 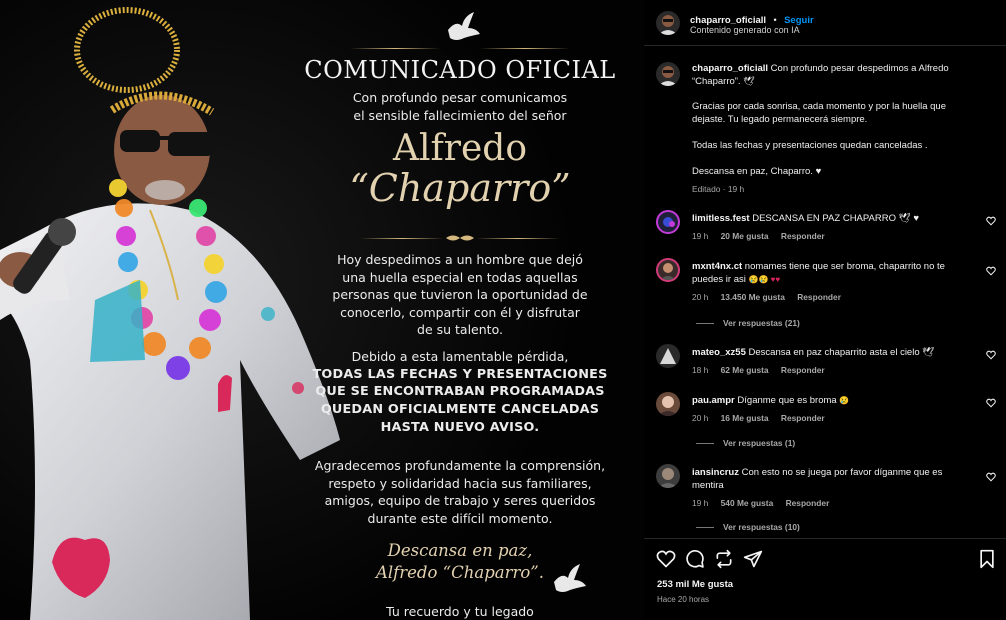 What do you see at coordinates (824, 218) in the screenshot?
I see `comment-text: DESCANSA EN PAZ CHAPARRO` at bounding box center [824, 218].